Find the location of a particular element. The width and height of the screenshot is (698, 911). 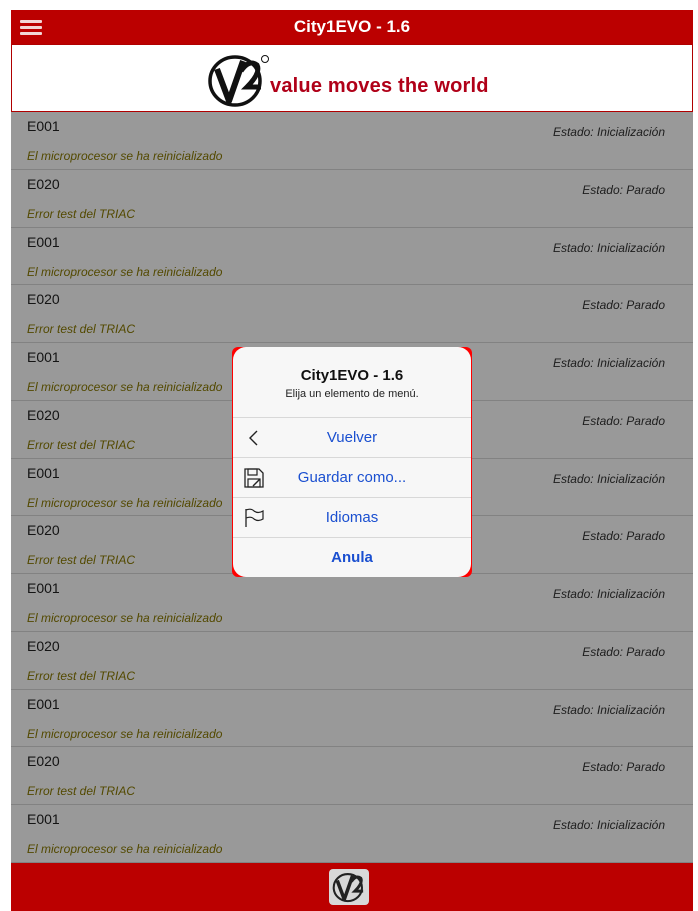

action-sheet-subtitle: Elija un elemento de menú. is located at coordinates (352, 394).